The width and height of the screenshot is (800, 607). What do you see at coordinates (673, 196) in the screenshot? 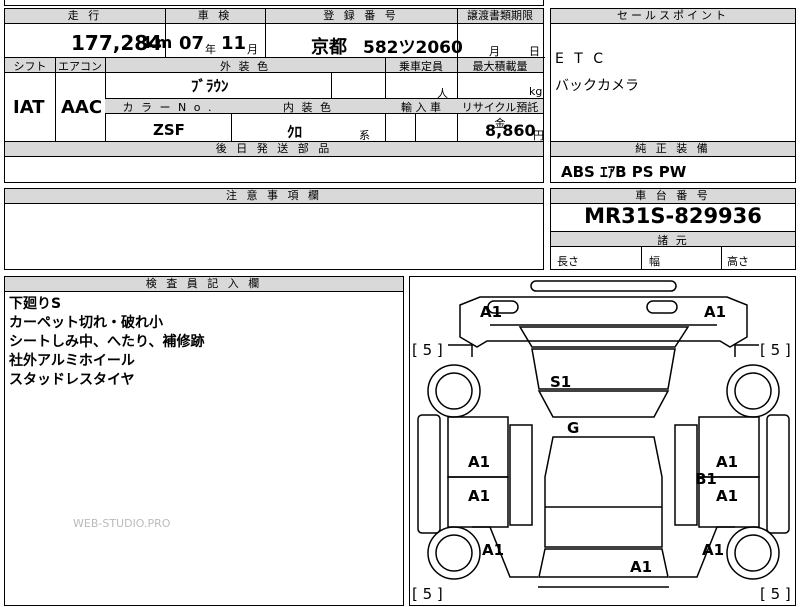
I see `chassis-header: 車 台 番 号` at bounding box center [673, 196].